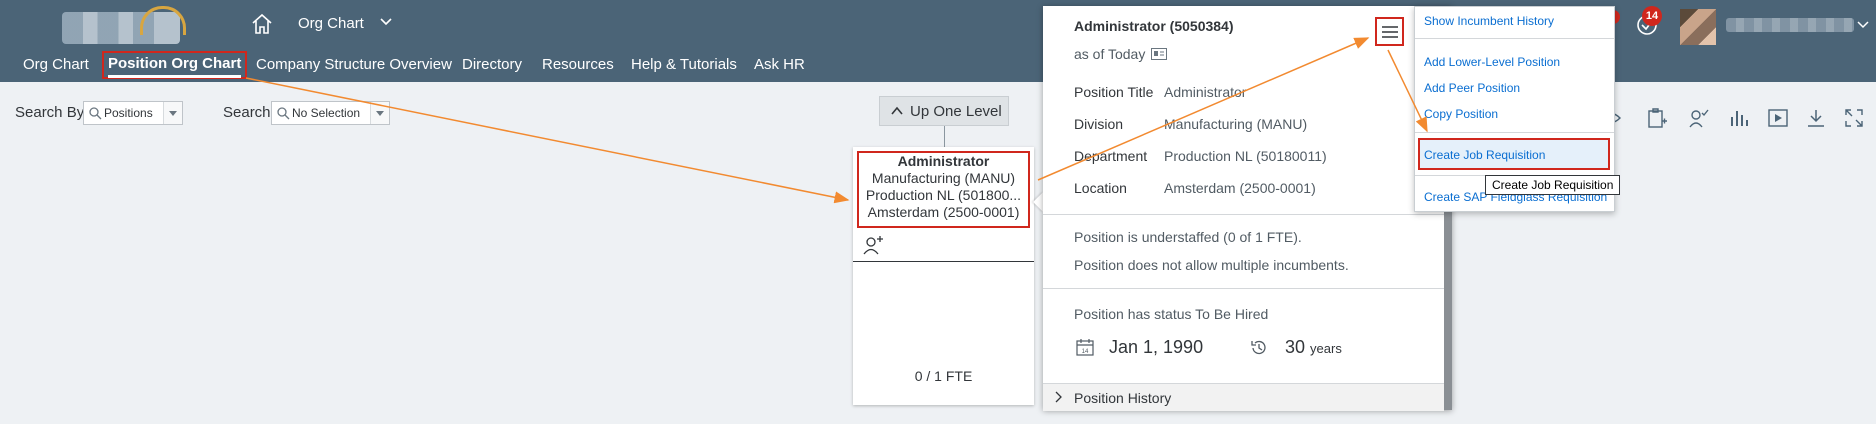 Image resolution: width=1876 pixels, height=424 pixels. What do you see at coordinates (1472, 88) in the screenshot?
I see `menu-item-add-peer-position: Add Peer Position` at bounding box center [1472, 88].